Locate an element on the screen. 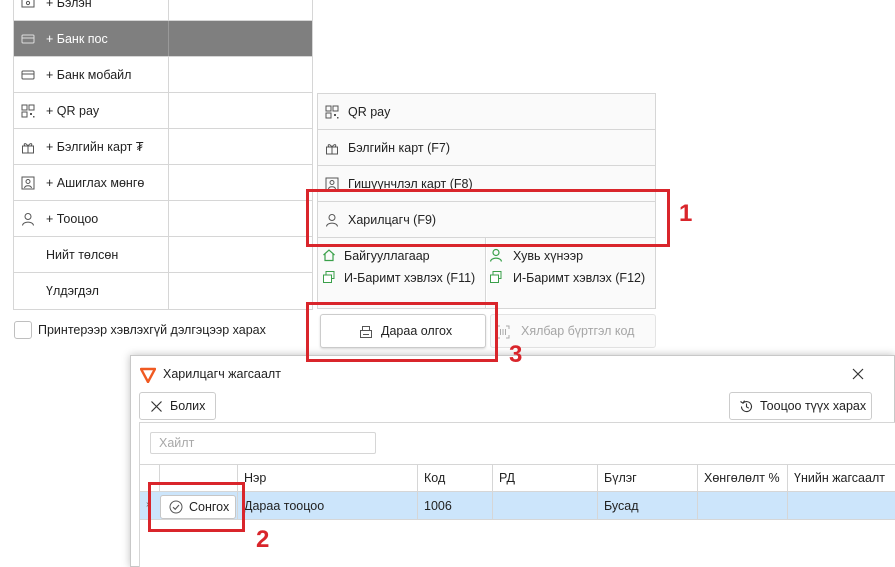 The height and width of the screenshot is (567, 895). individual-label: Хувь хүнээр is located at coordinates (548, 256).